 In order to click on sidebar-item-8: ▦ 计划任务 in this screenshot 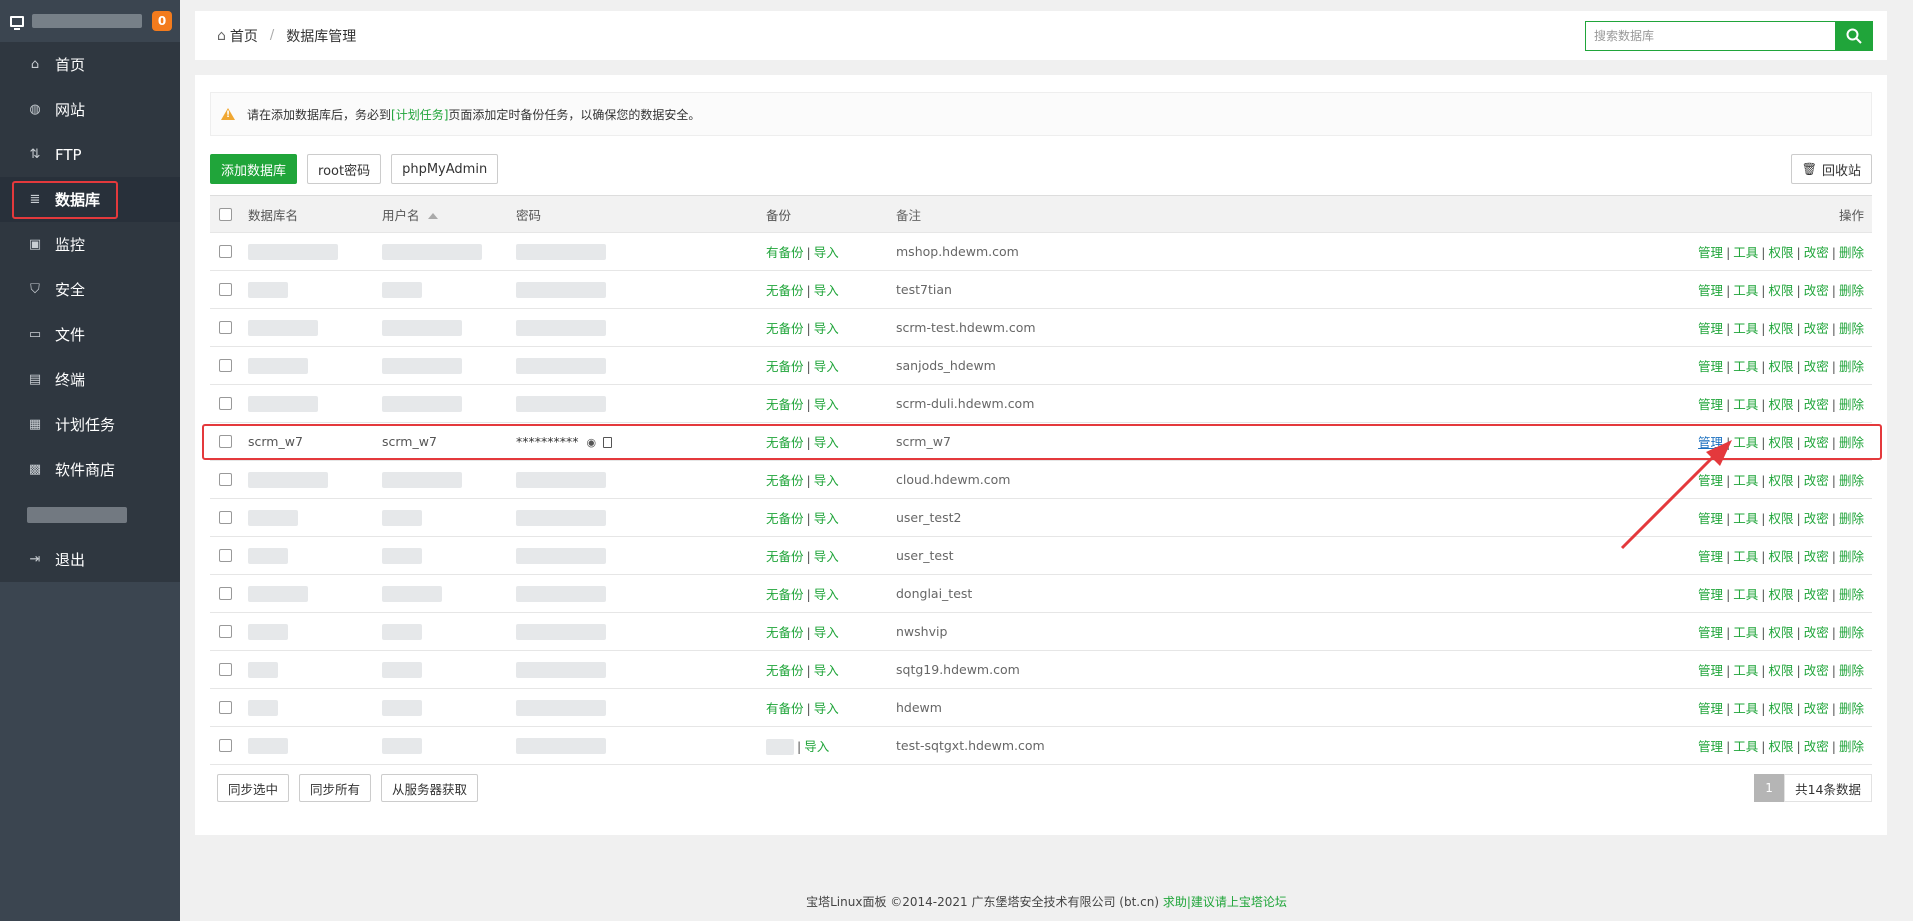, I will do `click(90, 424)`.